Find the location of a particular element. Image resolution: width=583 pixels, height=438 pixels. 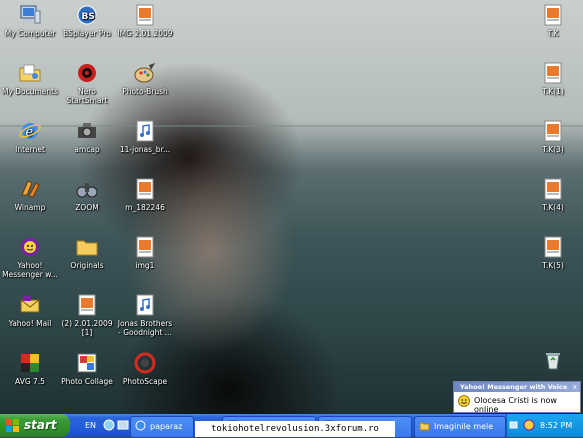

desktop-icon-img-2-01-2009: IMG 2.01.2009 is located at coordinates (145, 20).